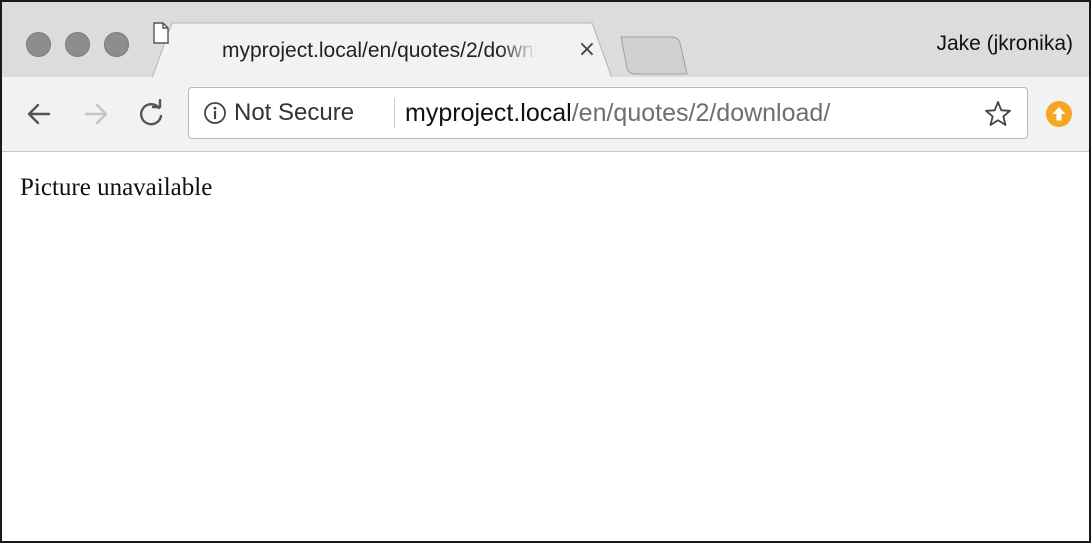 The width and height of the screenshot is (1091, 543). I want to click on update-arrow-icon, so click(1059, 114).